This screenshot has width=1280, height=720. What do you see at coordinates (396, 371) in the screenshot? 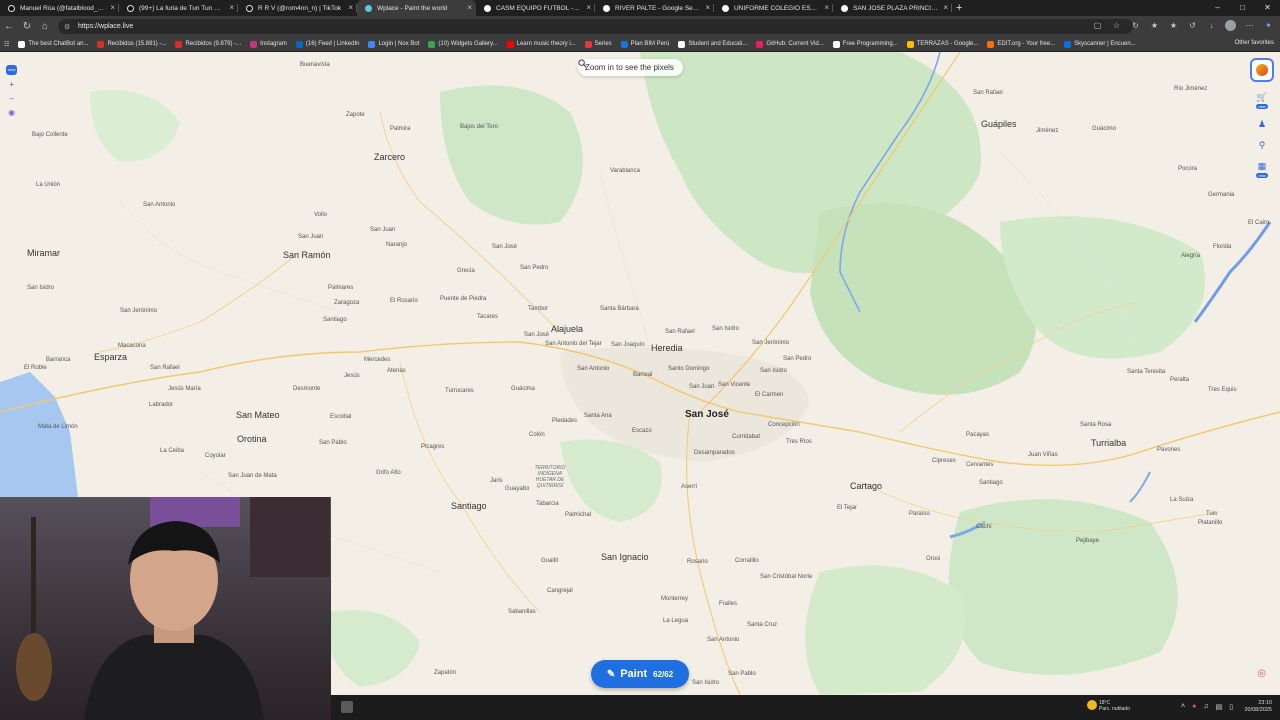
I see `place-label: Atenas` at bounding box center [396, 371].